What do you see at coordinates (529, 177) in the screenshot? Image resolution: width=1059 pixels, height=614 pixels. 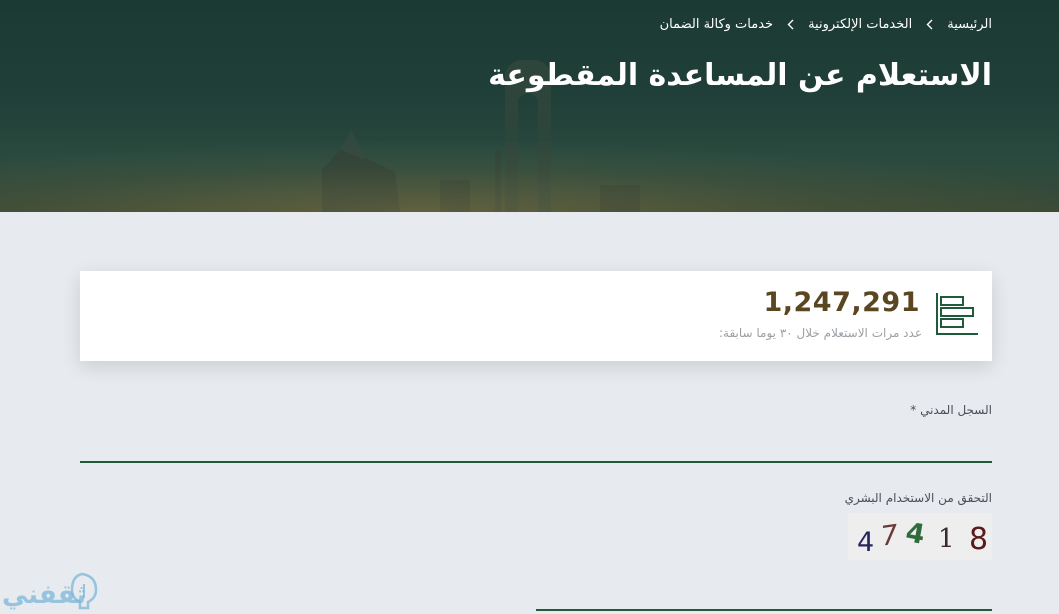 I see `city-lights-glow` at bounding box center [529, 177].